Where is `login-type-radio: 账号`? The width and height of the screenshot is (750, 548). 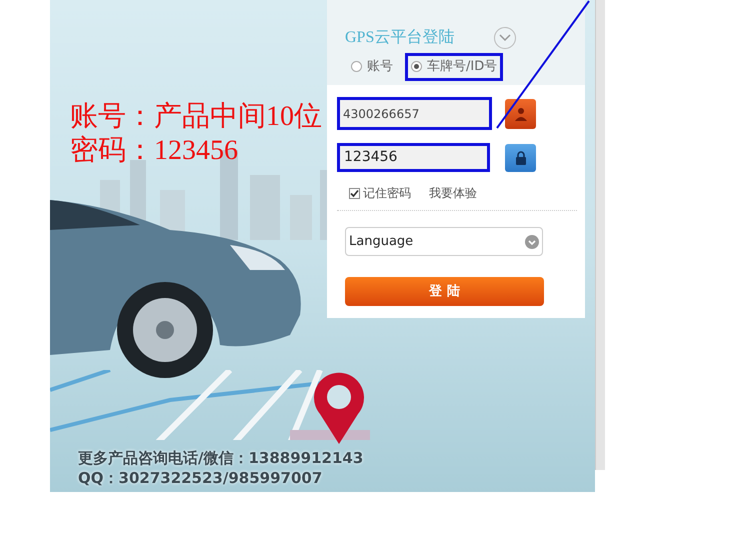 login-type-radio: 账号 is located at coordinates (372, 66).